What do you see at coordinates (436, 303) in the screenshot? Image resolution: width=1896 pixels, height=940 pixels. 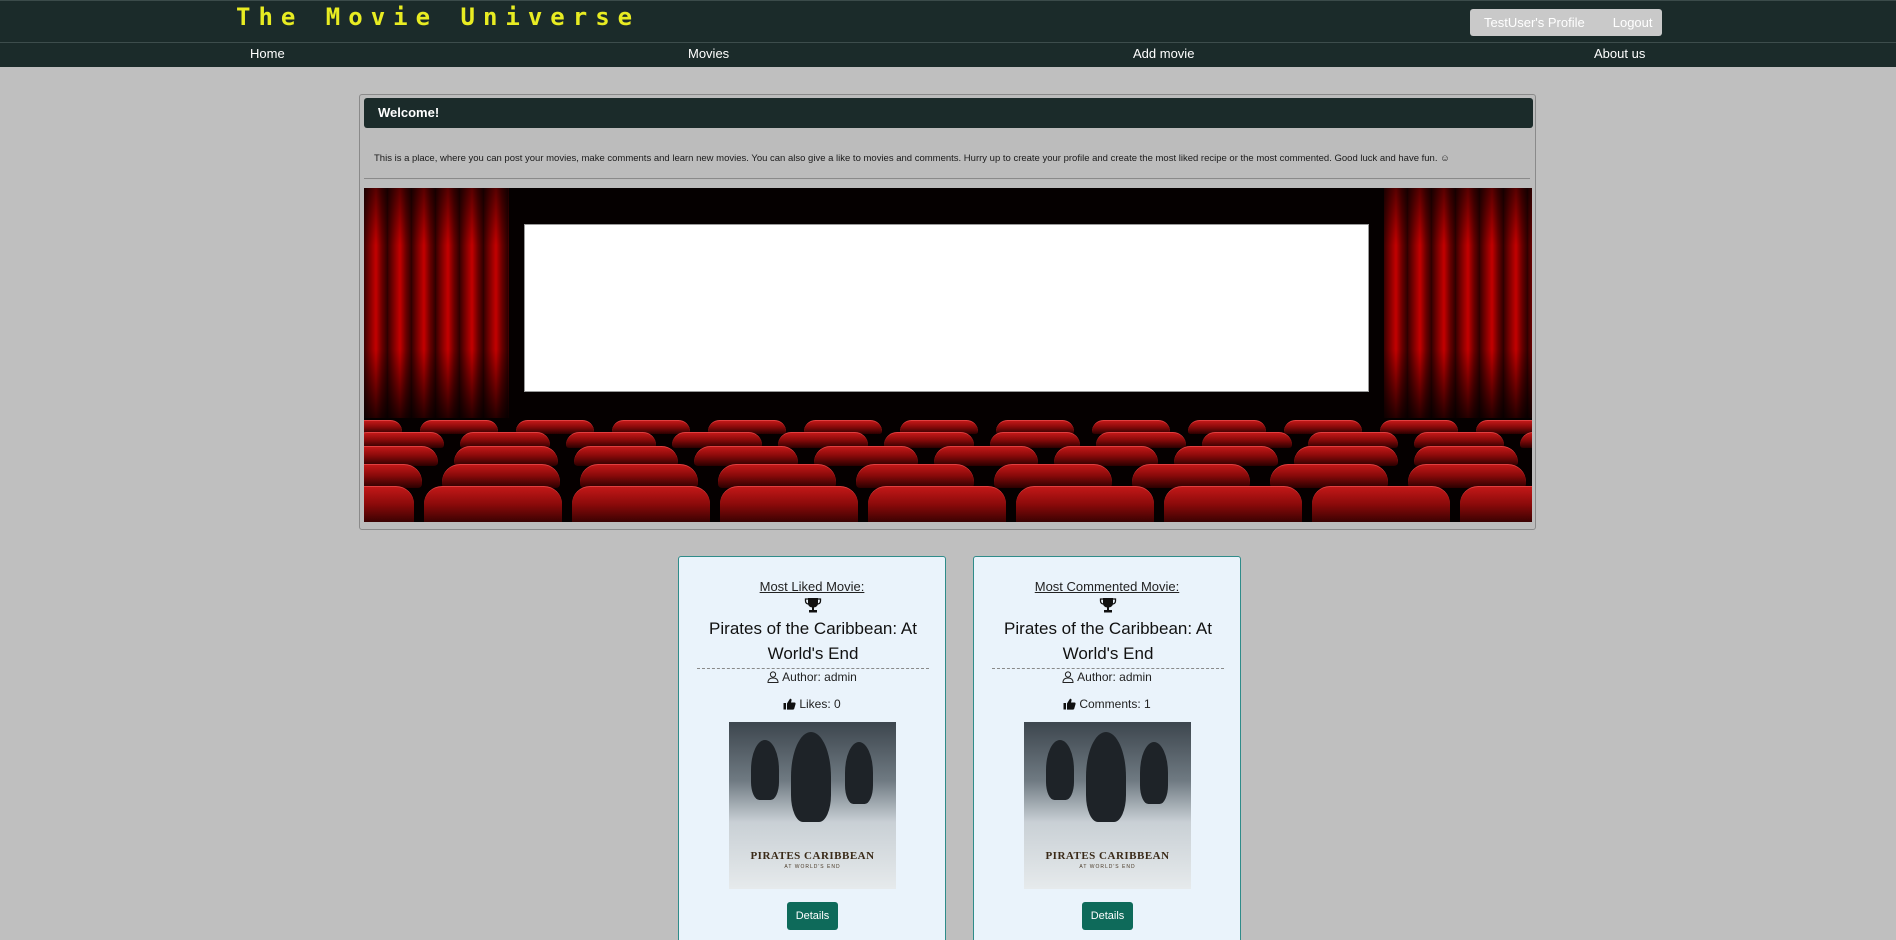 I see `left-curtain` at bounding box center [436, 303].